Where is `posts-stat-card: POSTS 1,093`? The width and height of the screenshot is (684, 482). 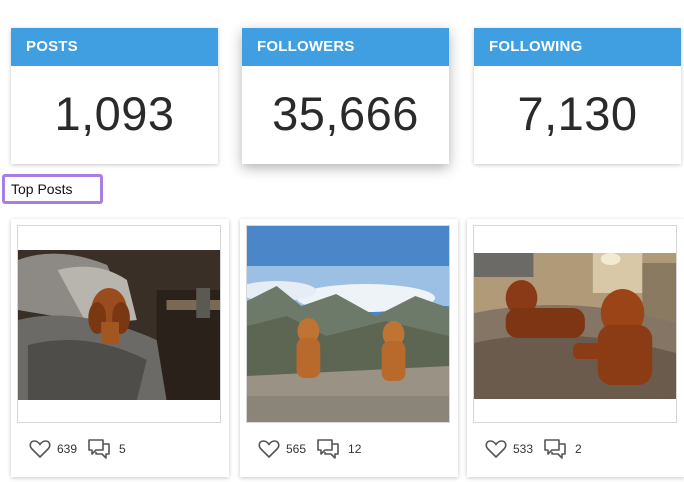 posts-stat-card: POSTS 1,093 is located at coordinates (114, 96).